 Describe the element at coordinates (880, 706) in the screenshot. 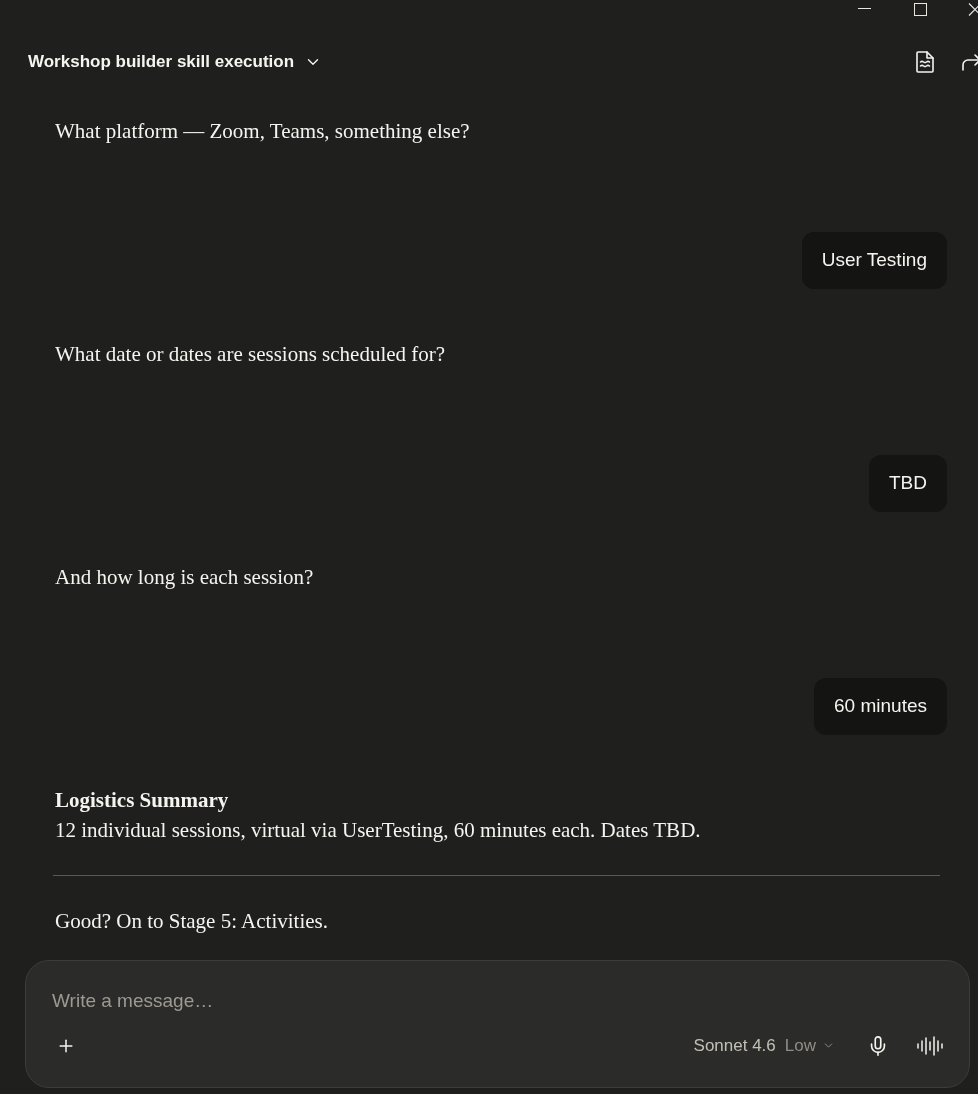

I see `user-message: 60 minutes` at that location.